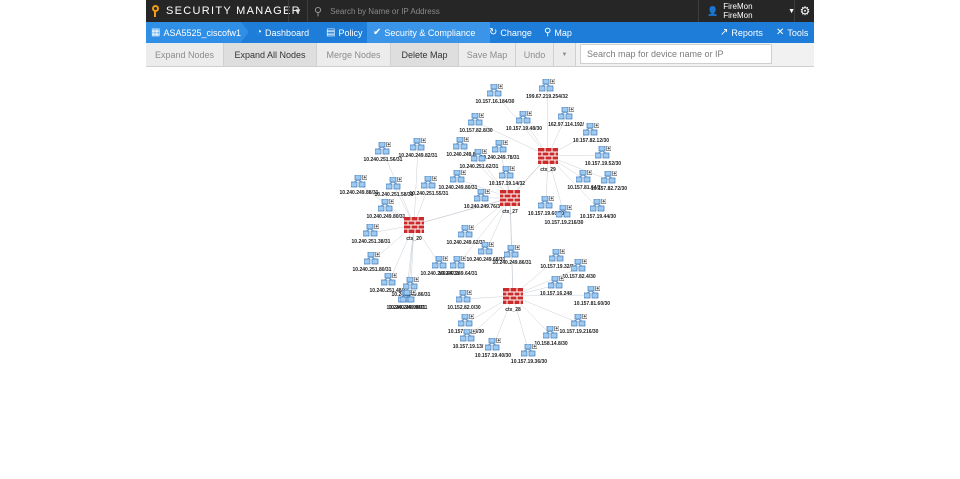  I want to click on nav-policy: ▤ Policy, so click(344, 32).